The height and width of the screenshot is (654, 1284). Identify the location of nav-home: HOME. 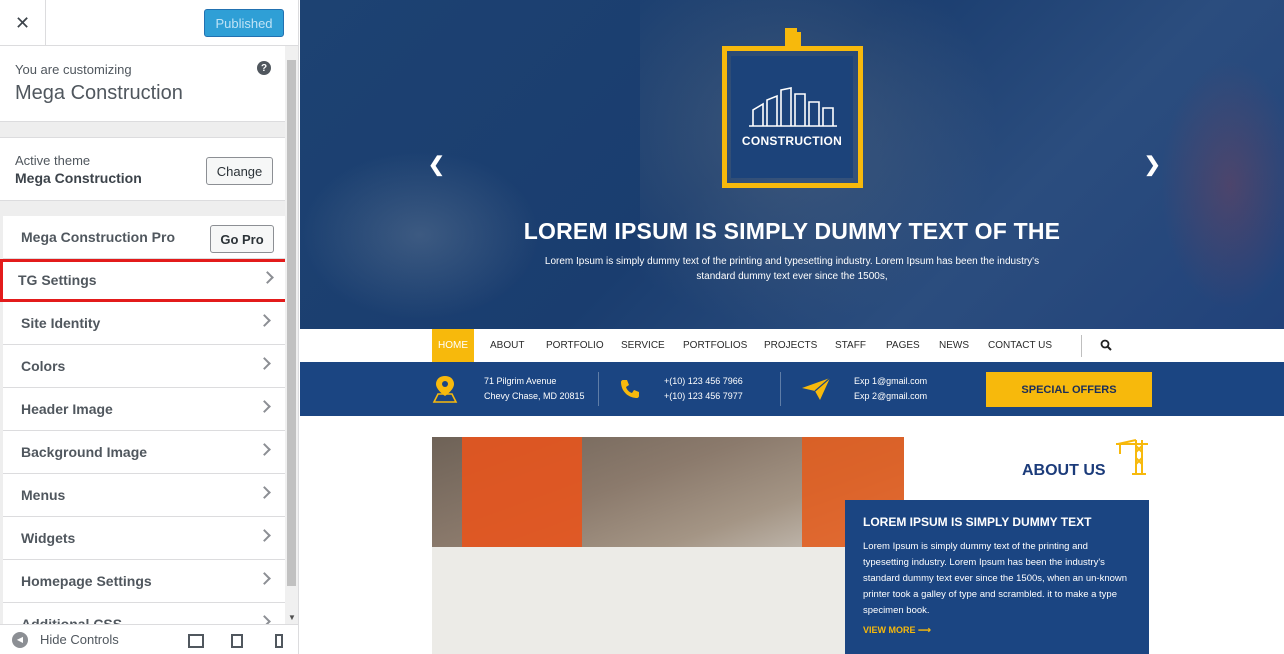
(453, 345).